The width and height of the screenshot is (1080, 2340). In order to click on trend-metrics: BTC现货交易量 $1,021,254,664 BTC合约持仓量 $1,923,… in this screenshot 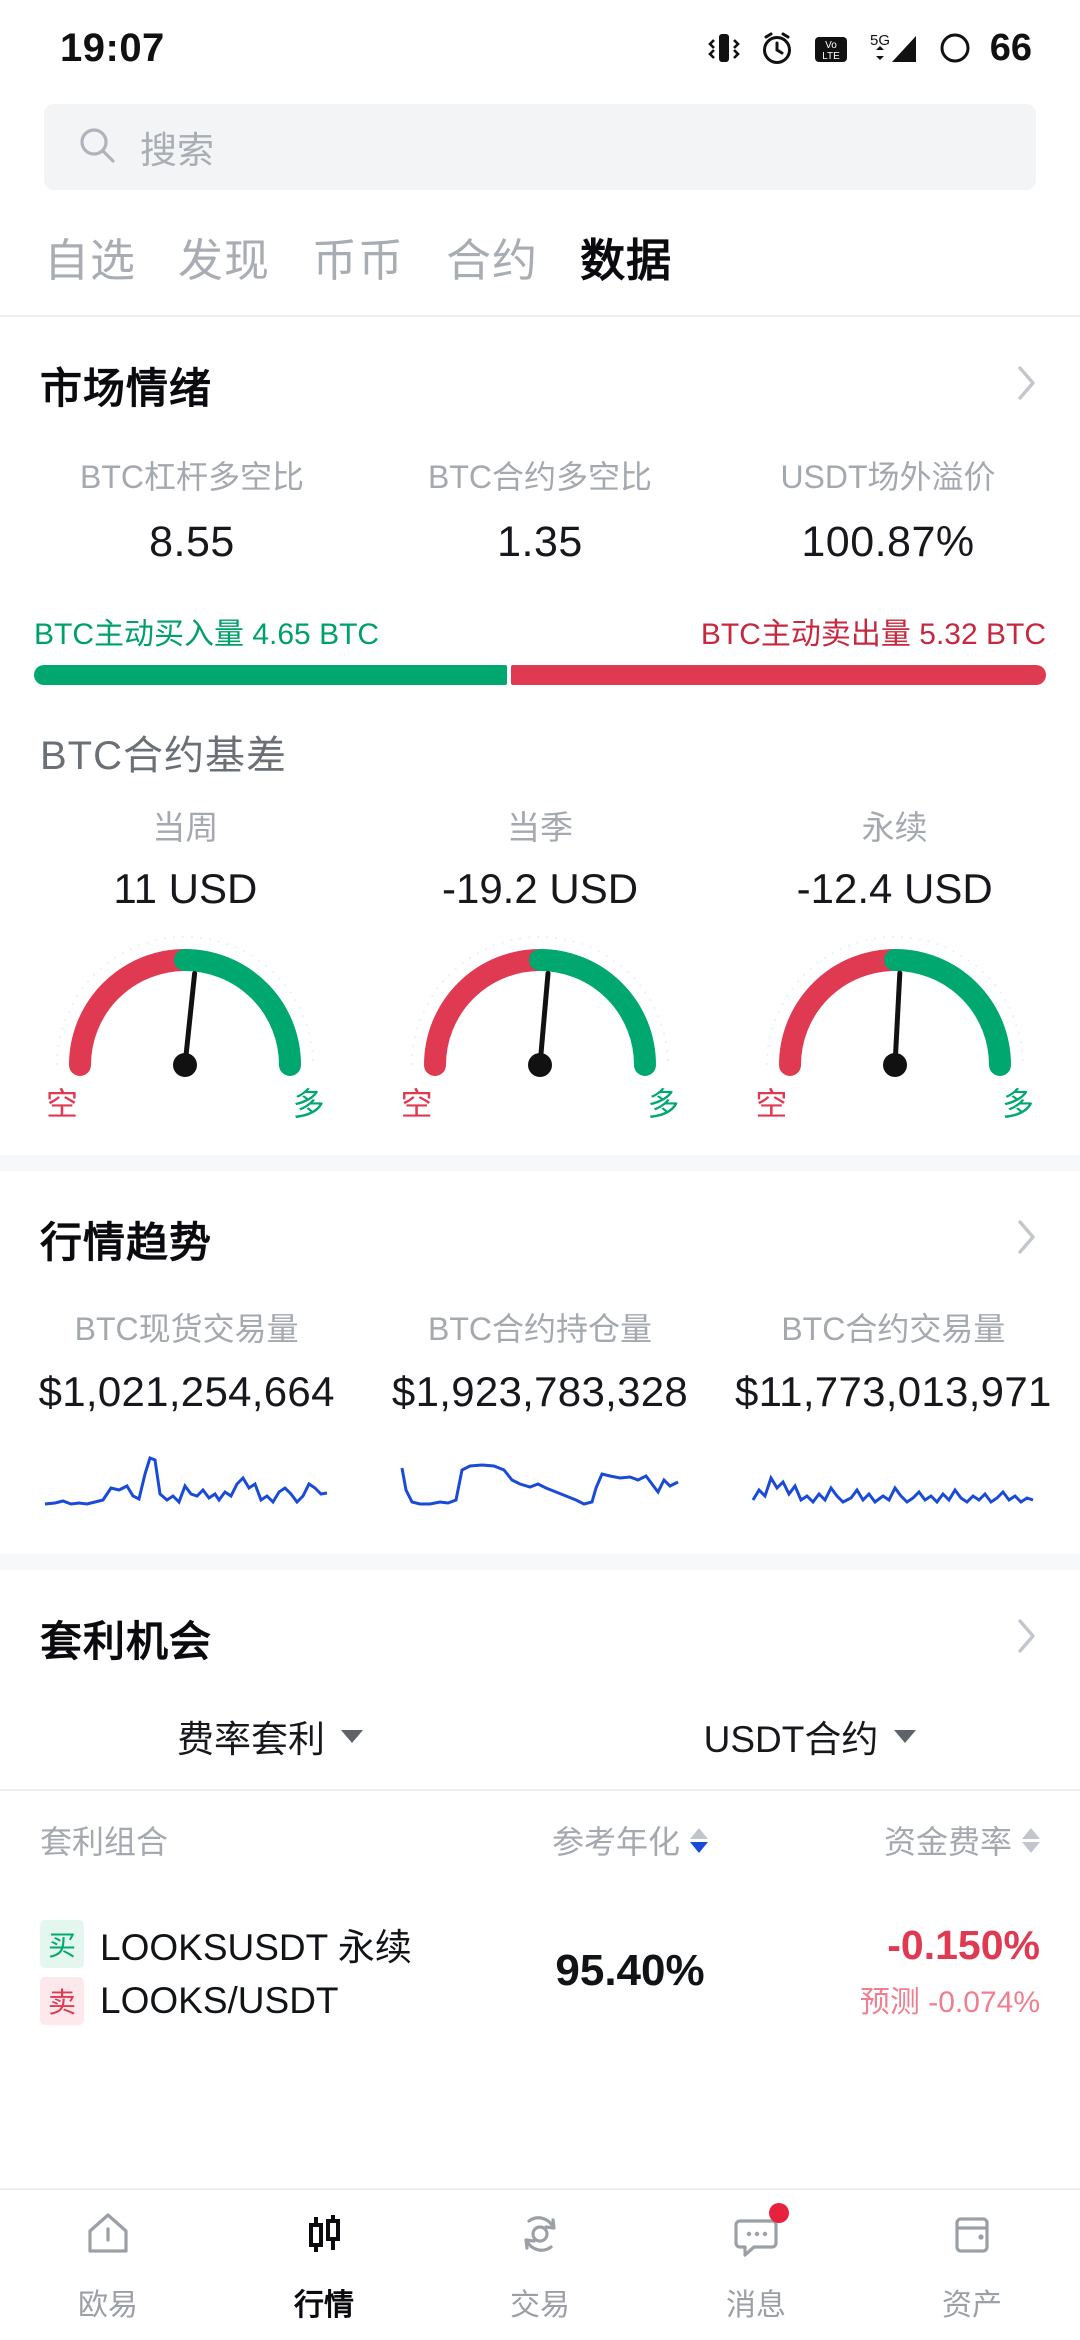, I will do `click(540, 1417)`.